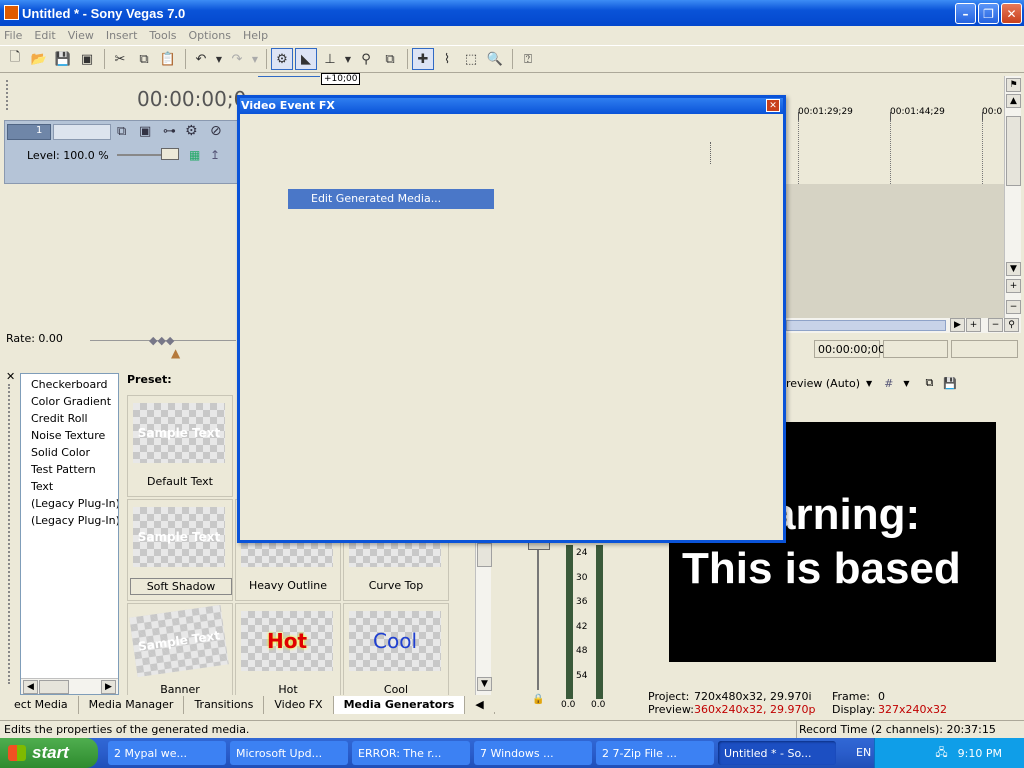  What do you see at coordinates (538, 699) in the screenshot?
I see `lock-icon: 🔒` at bounding box center [538, 699].